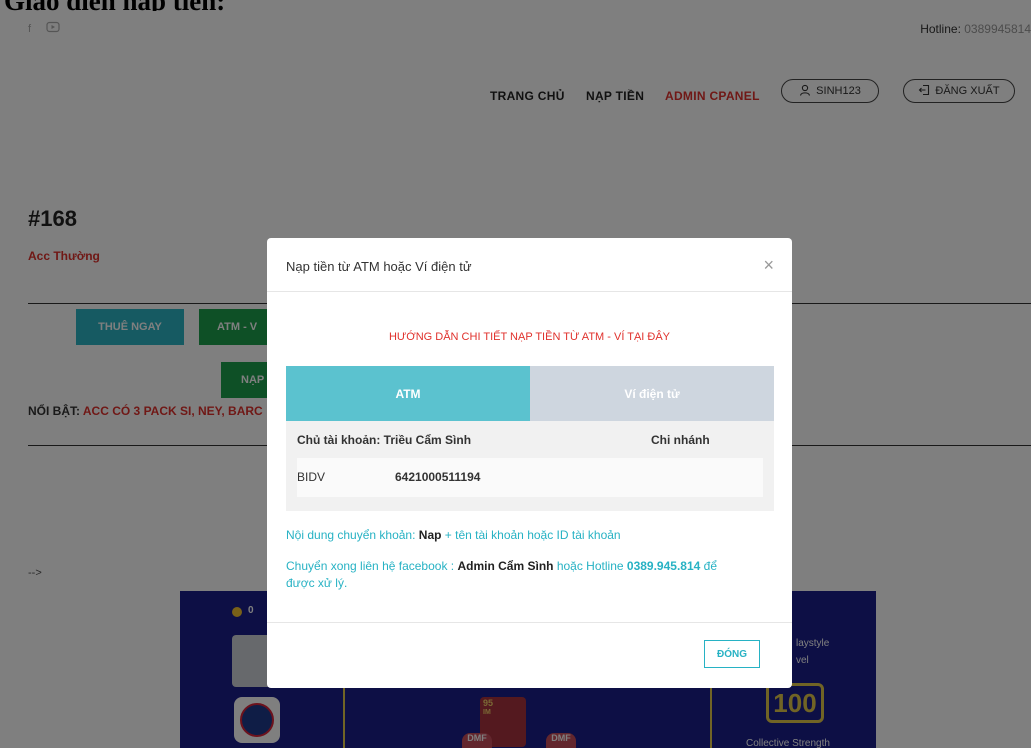  What do you see at coordinates (710, 566) in the screenshot?
I see `contact-suffix: để` at bounding box center [710, 566].